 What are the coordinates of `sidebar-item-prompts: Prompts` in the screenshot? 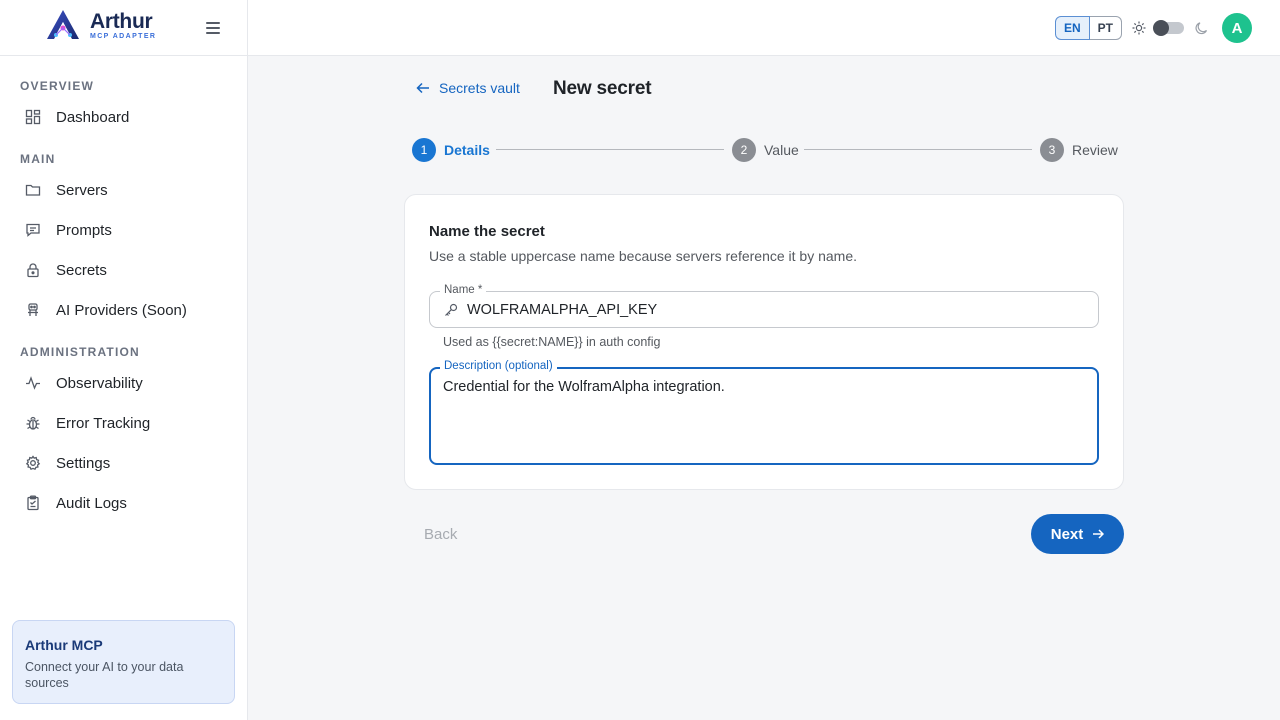 It's located at (123, 230).